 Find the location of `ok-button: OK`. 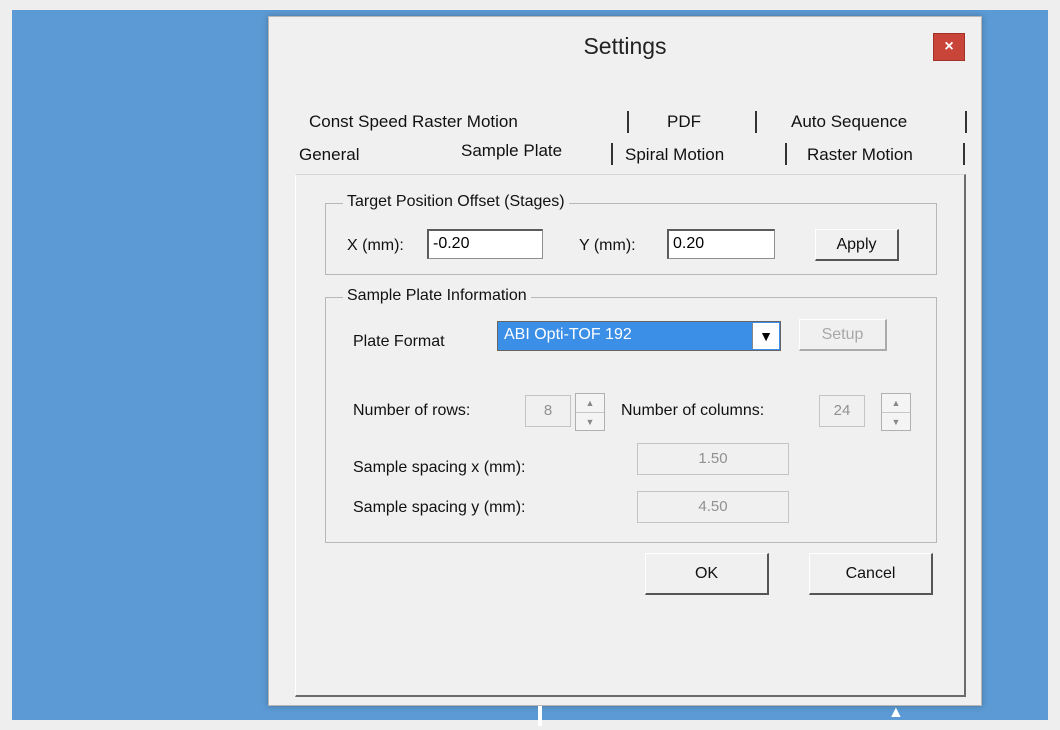

ok-button: OK is located at coordinates (707, 574).